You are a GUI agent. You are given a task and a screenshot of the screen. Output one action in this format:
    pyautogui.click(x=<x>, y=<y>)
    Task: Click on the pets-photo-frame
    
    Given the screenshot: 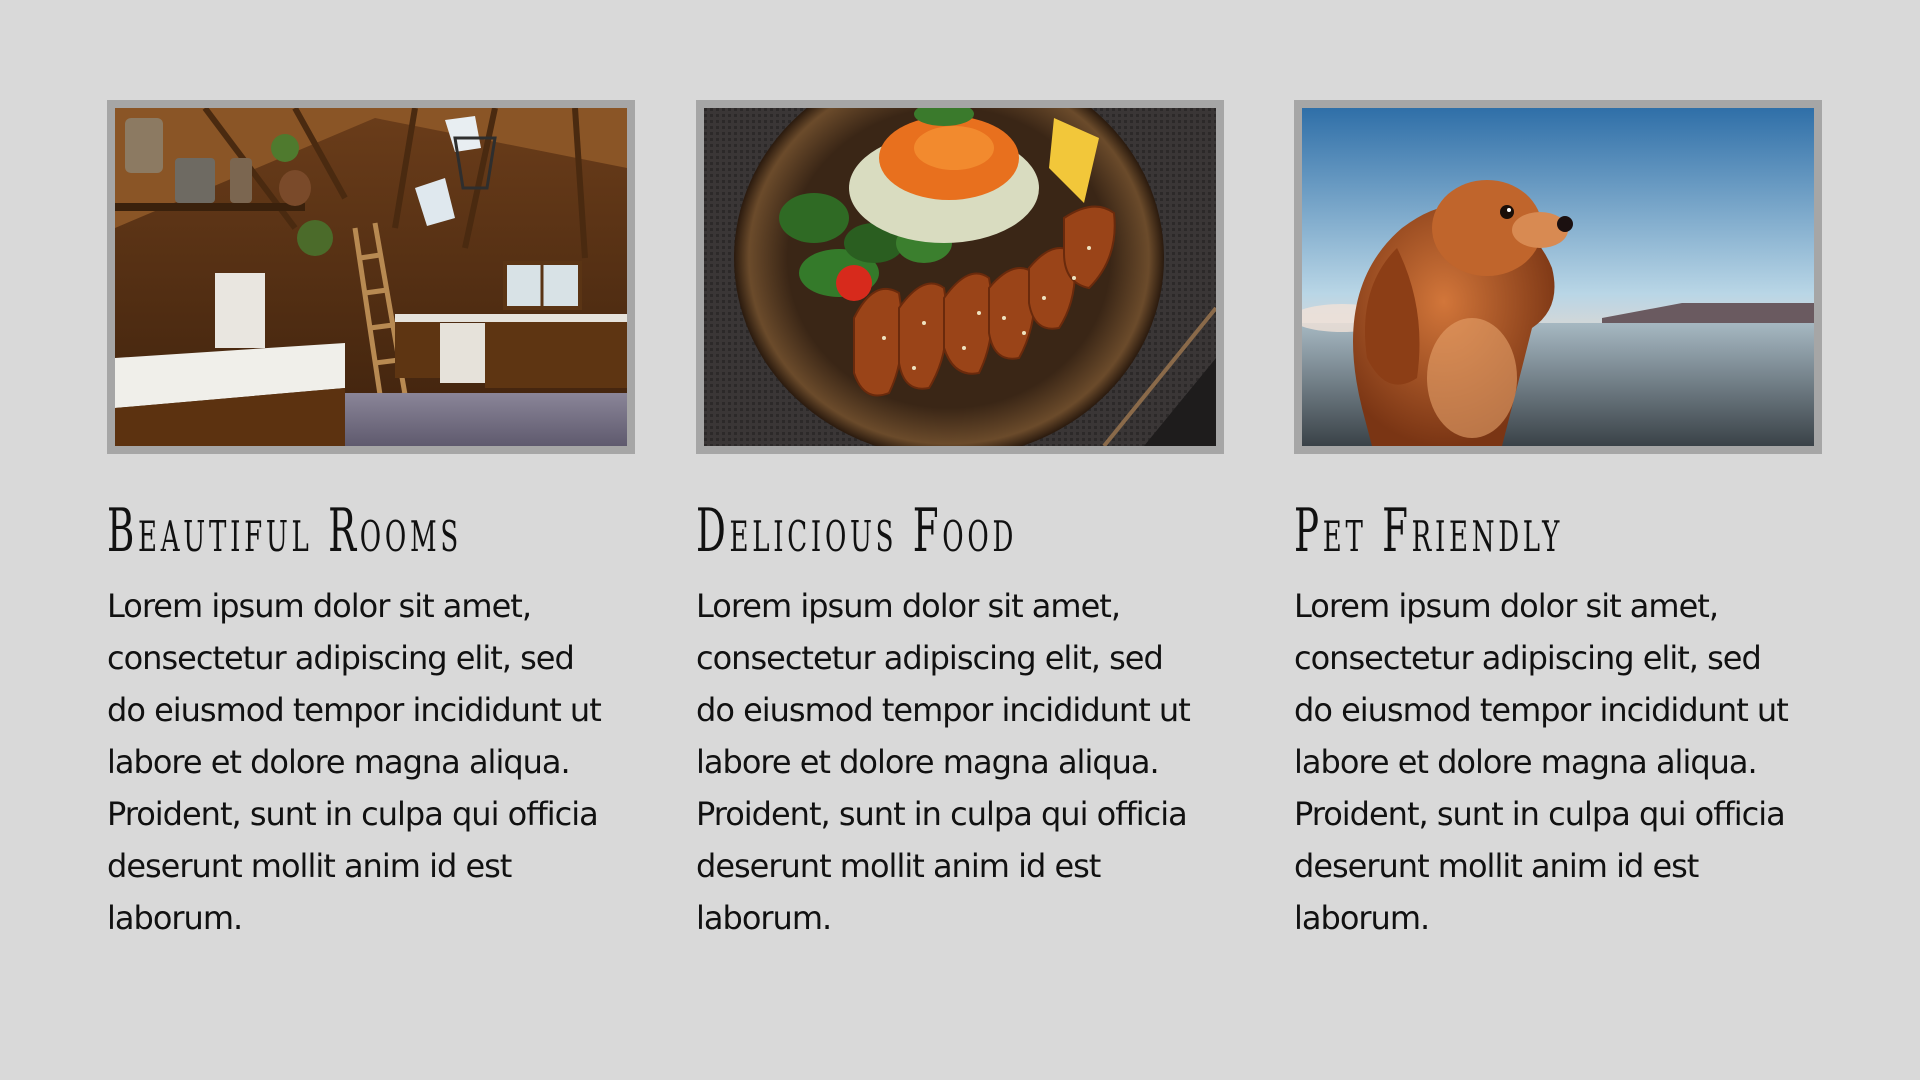 What is the action you would take?
    pyautogui.click(x=1558, y=277)
    